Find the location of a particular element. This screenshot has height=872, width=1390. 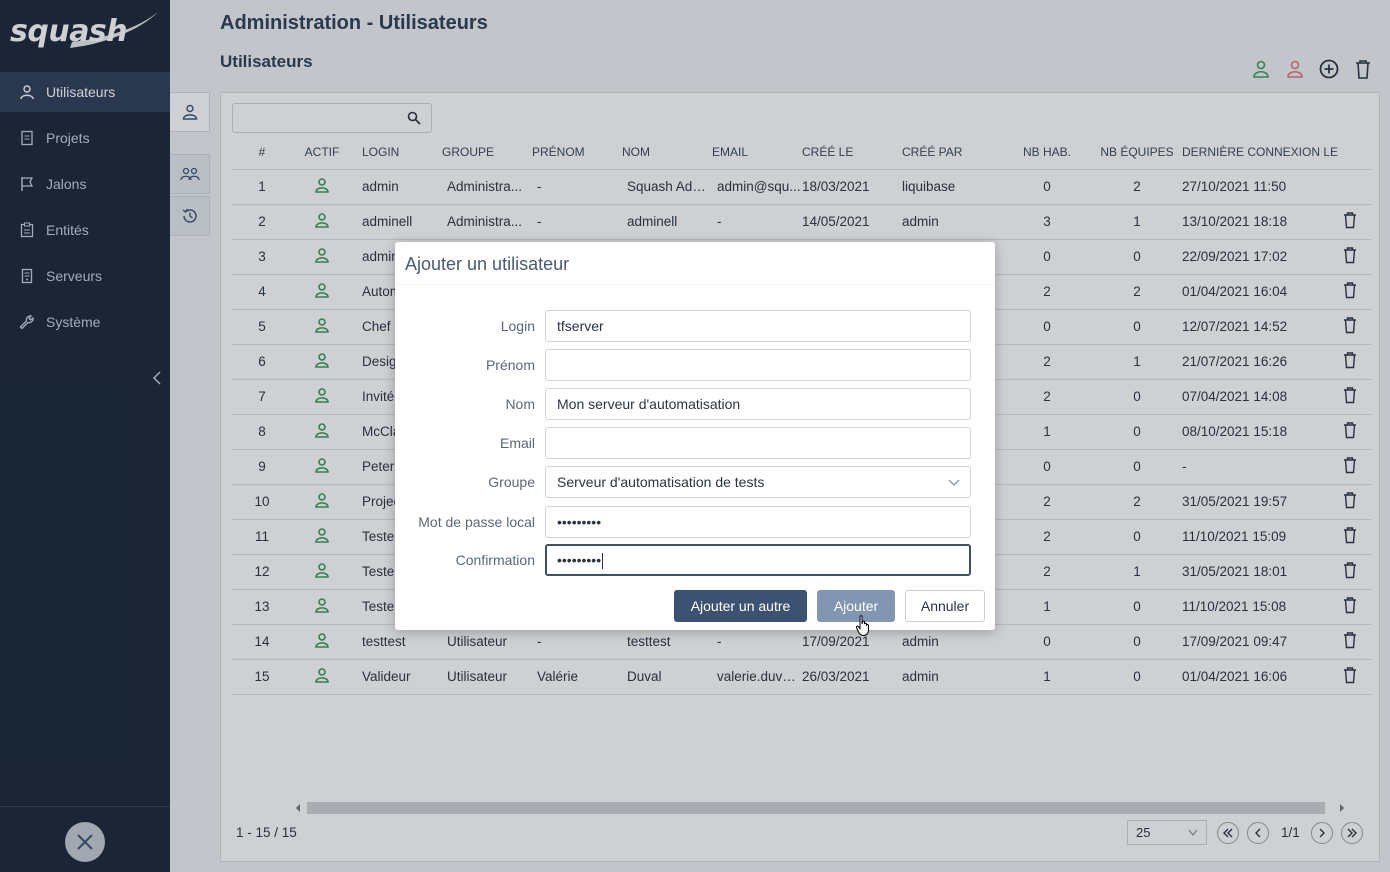

confirm-password-value: ••••••••• is located at coordinates (579, 560).